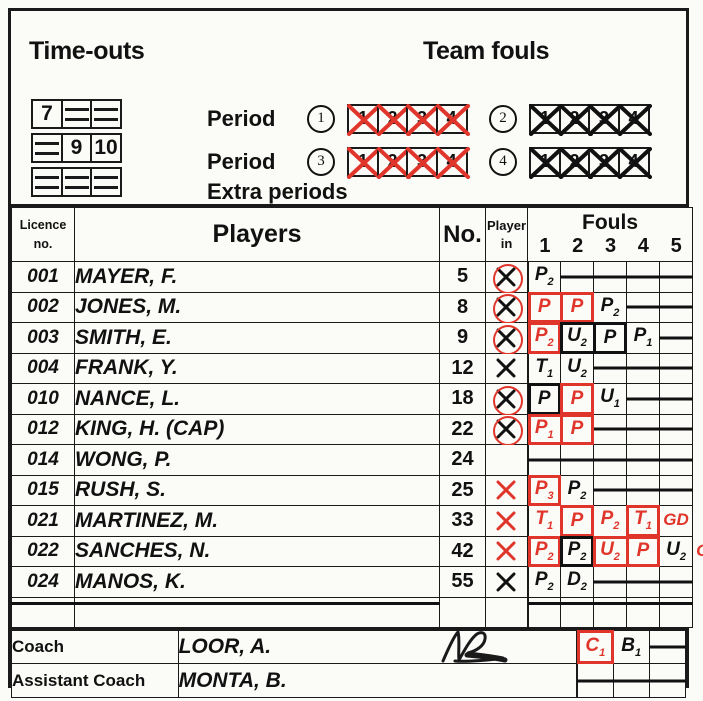 This screenshot has width=703, height=701. What do you see at coordinates (462, 551) in the screenshot?
I see `cell-player-number: 42` at bounding box center [462, 551].